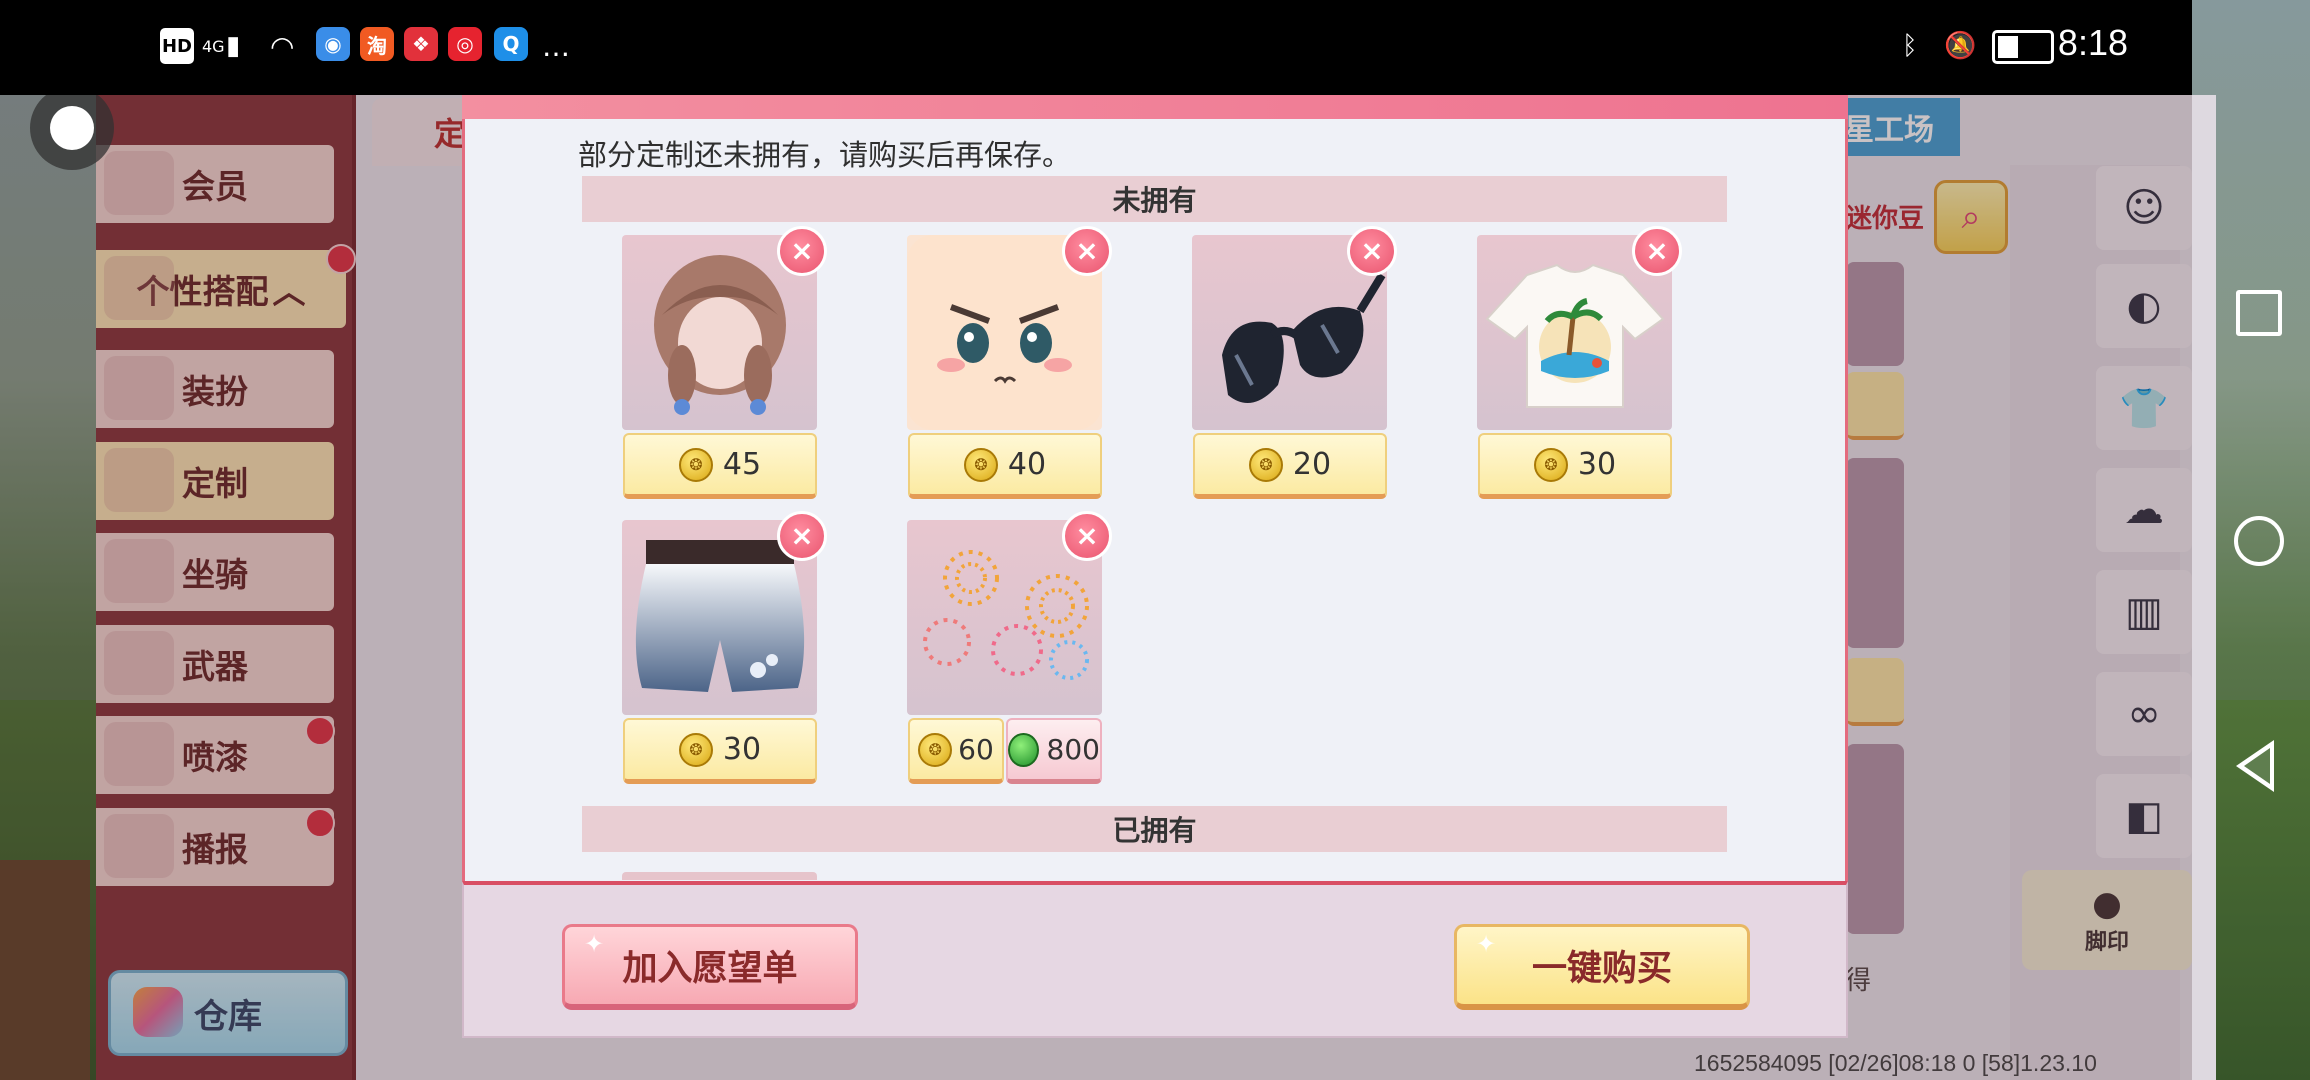 The image size is (2310, 1080). I want to click on add-to-wishlist-button: 加入愿望单, so click(710, 967).